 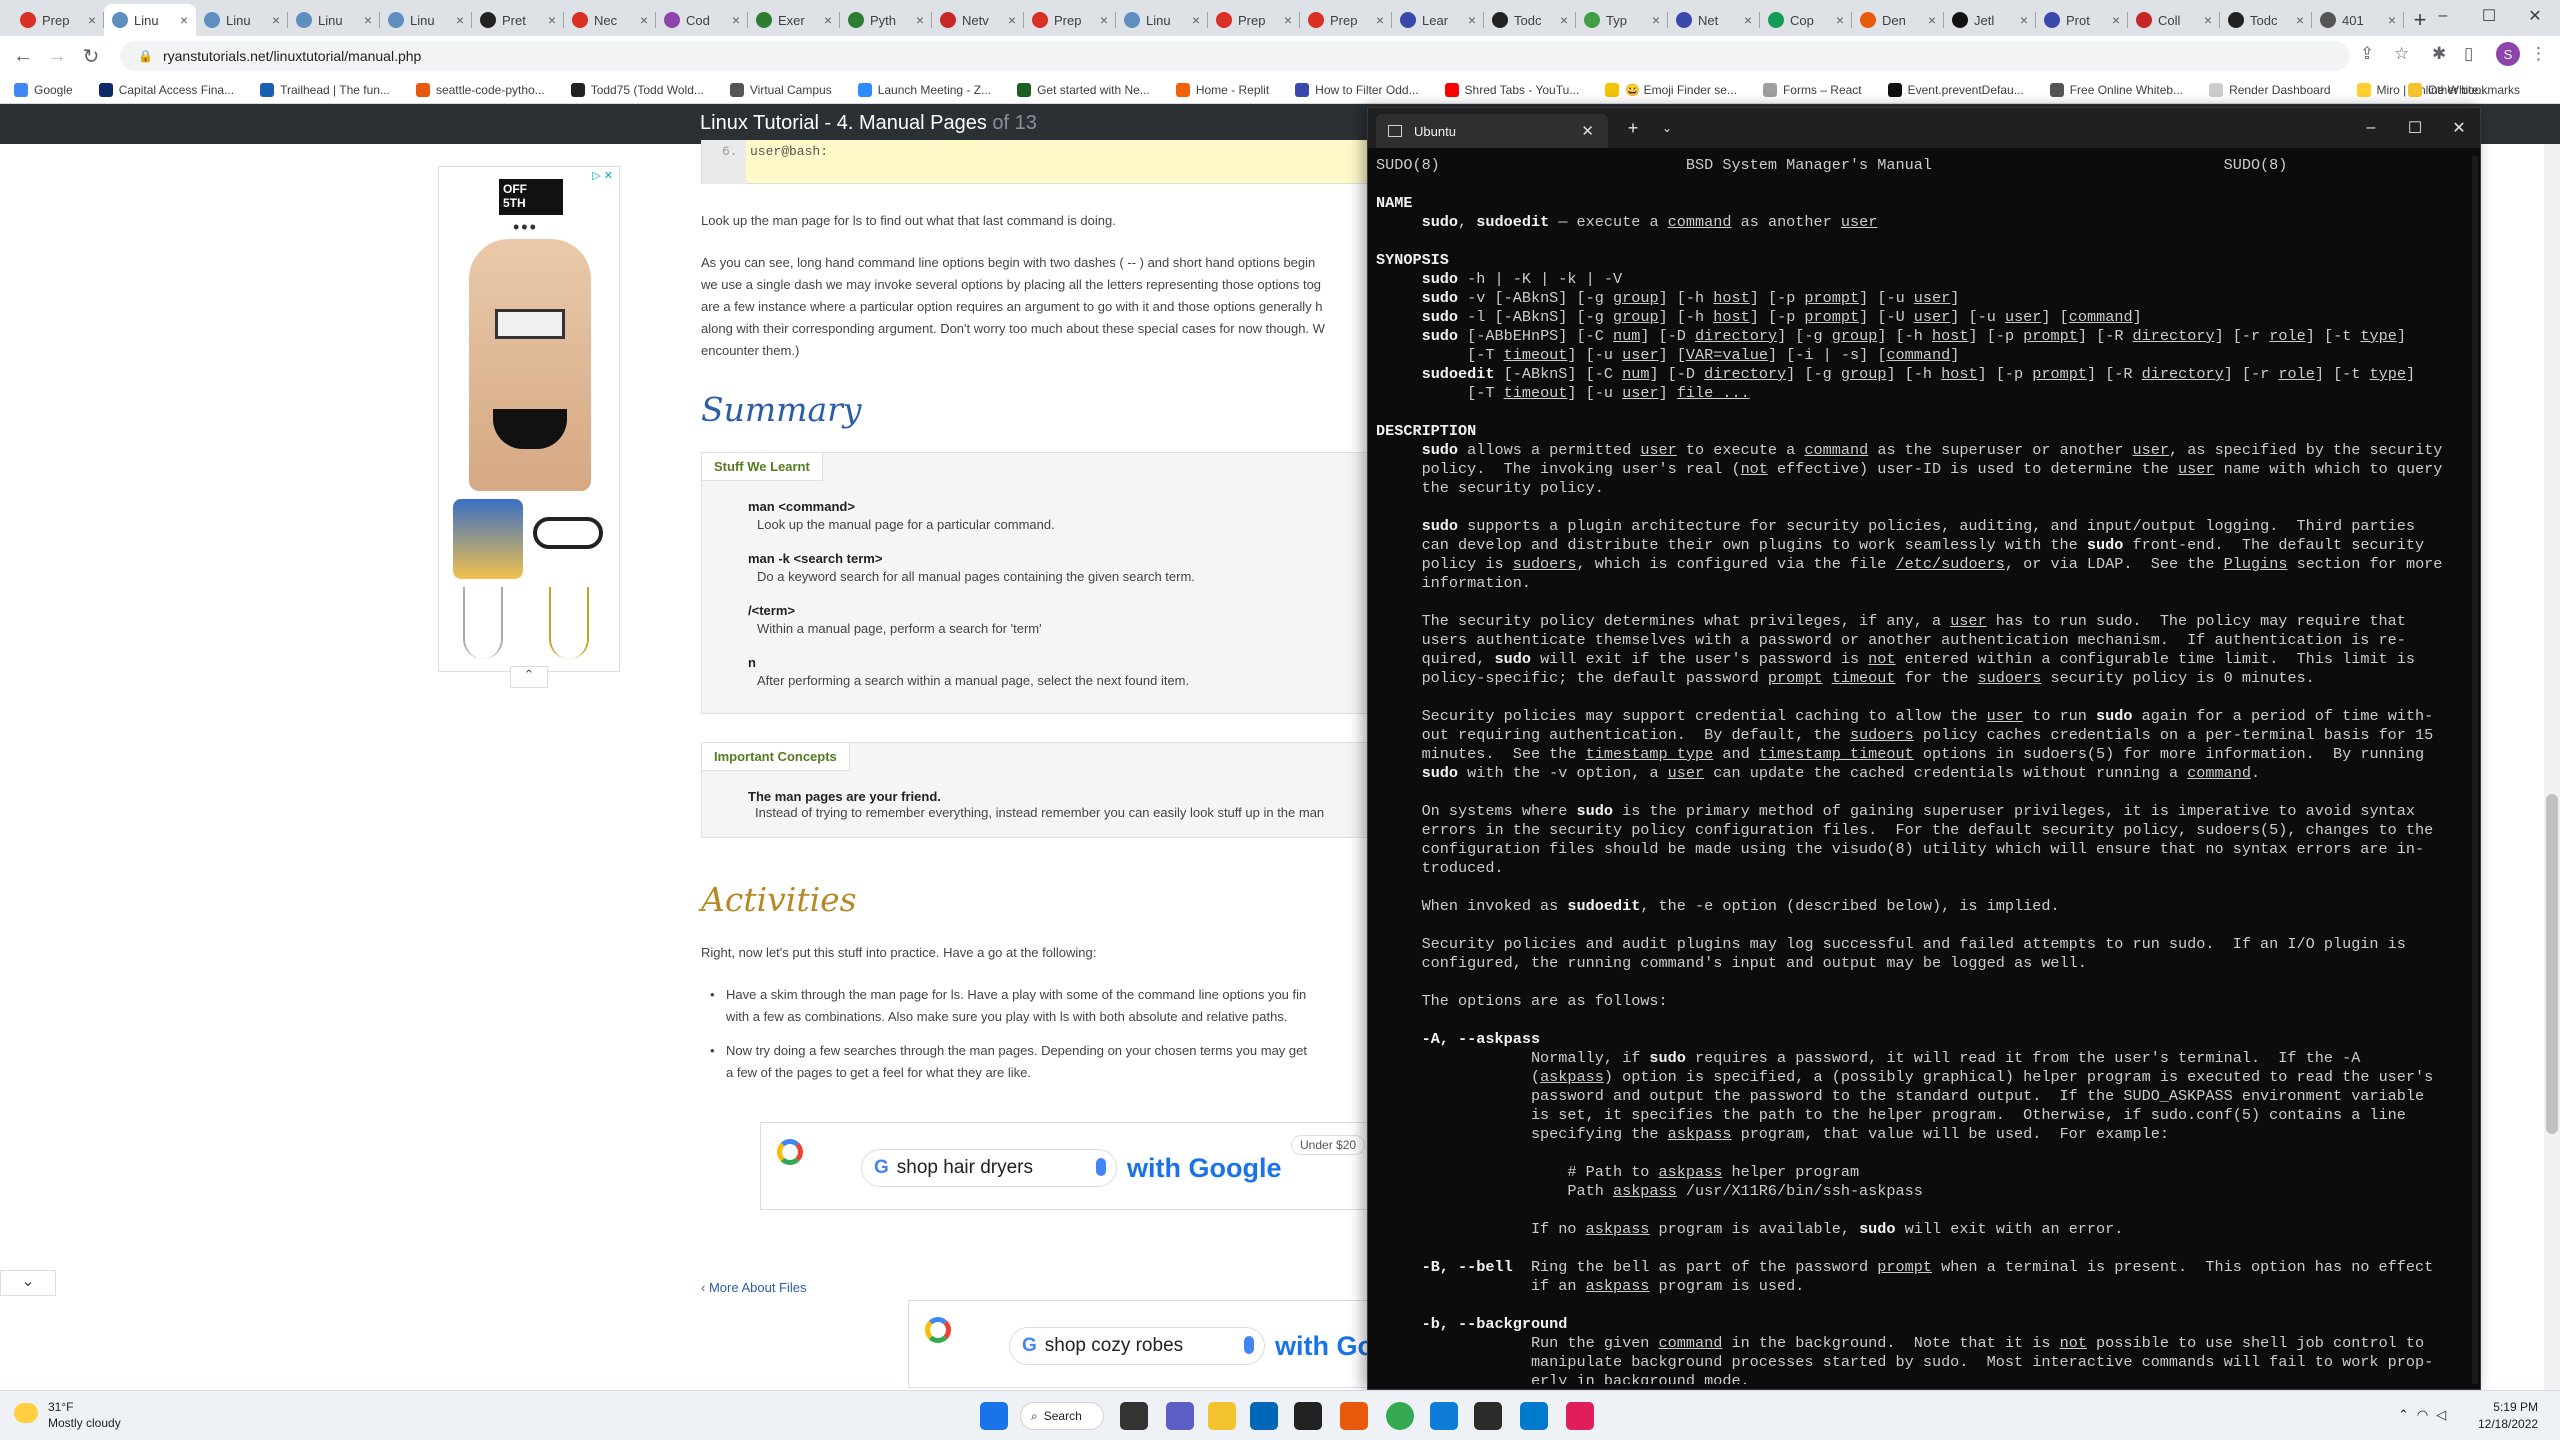 I want to click on browser-tab: Cop ×, so click(x=1806, y=20).